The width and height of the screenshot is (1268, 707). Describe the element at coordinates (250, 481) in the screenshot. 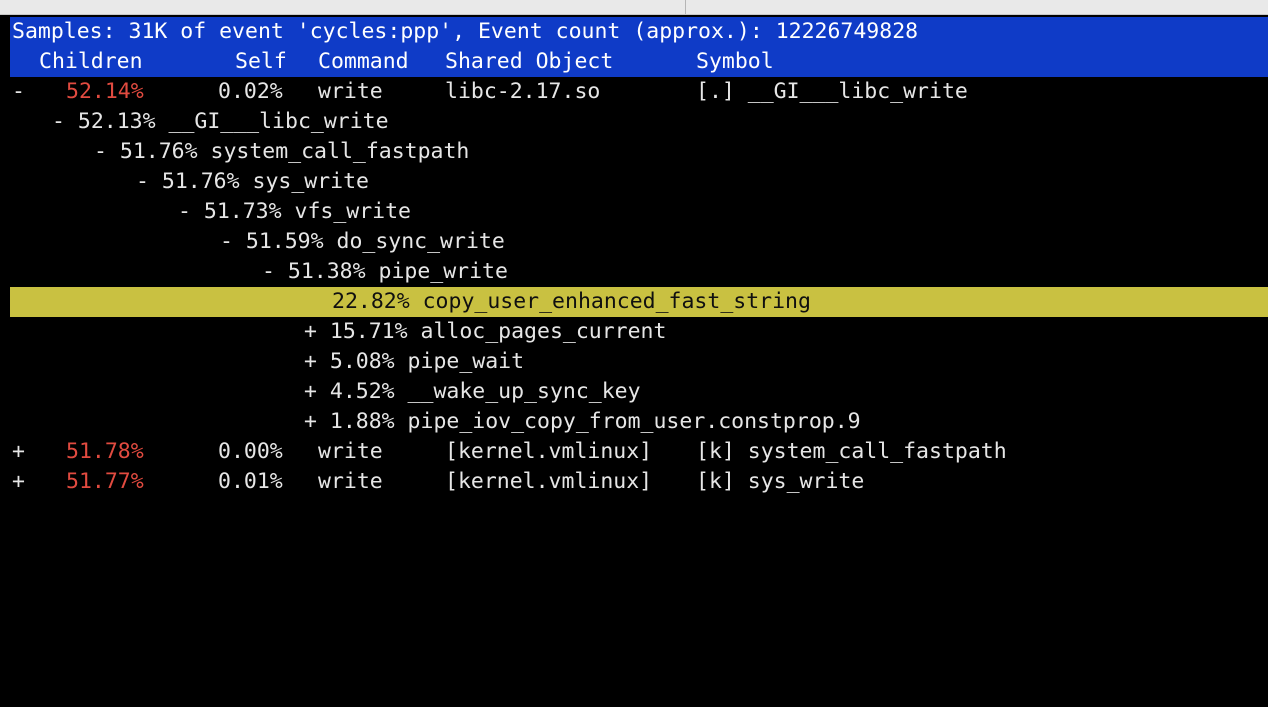

I see `self-percent: 0.01%` at that location.